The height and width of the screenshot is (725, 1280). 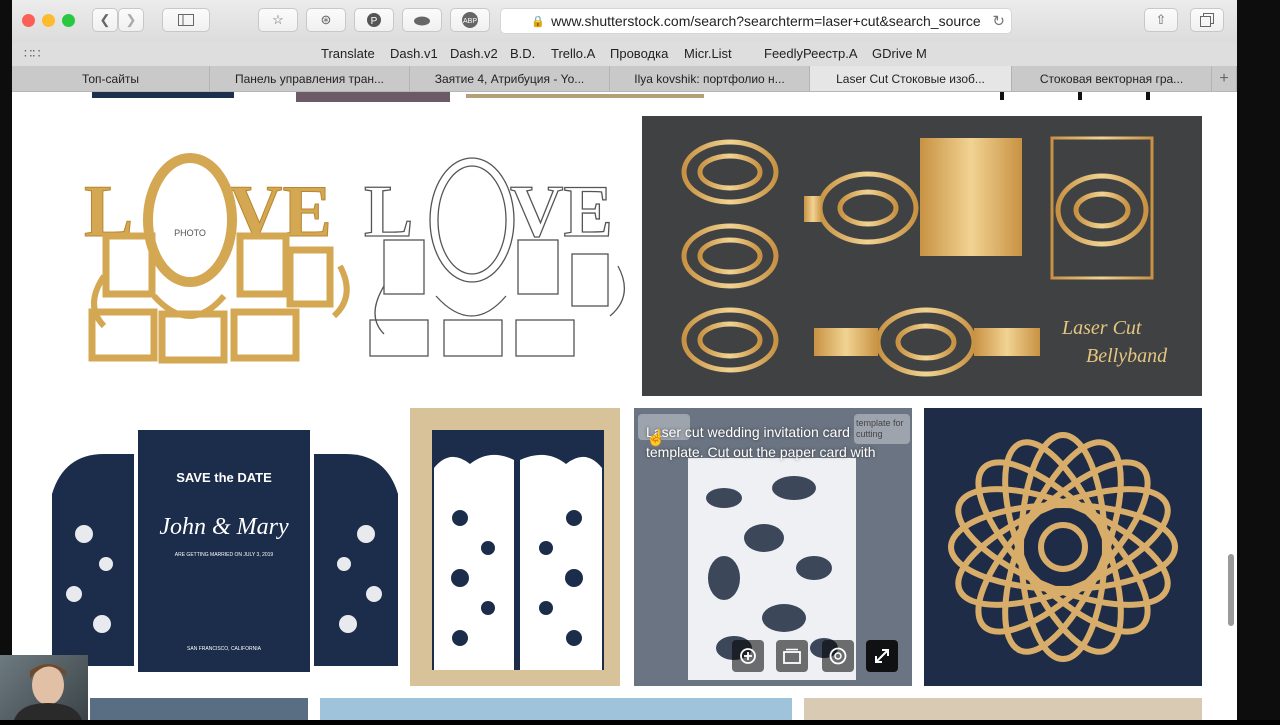 What do you see at coordinates (32, 54) in the screenshot?
I see `apps-grid-icon: ∷∷` at bounding box center [32, 54].